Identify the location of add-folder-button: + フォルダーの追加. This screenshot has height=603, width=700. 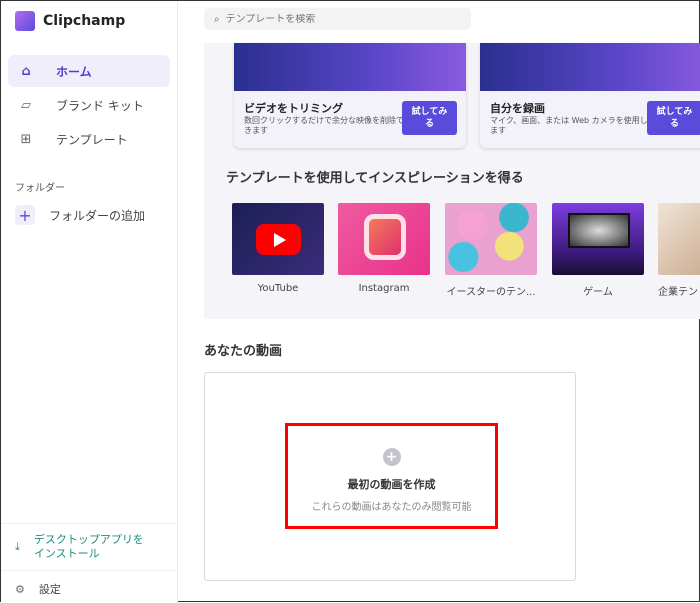
(89, 215).